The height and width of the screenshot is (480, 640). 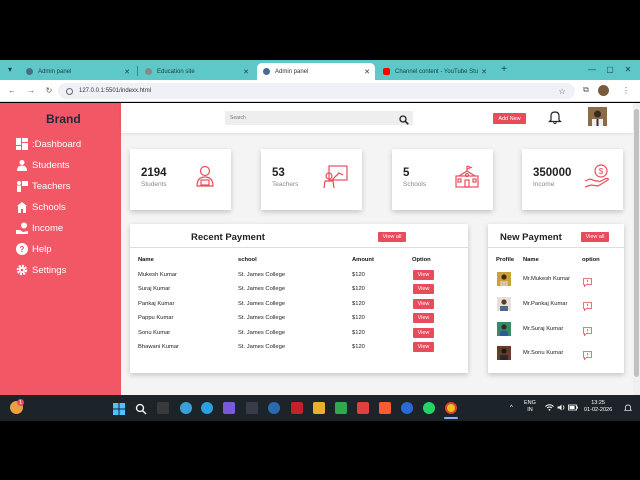 I want to click on teachers-icon, so click(x=22, y=186).